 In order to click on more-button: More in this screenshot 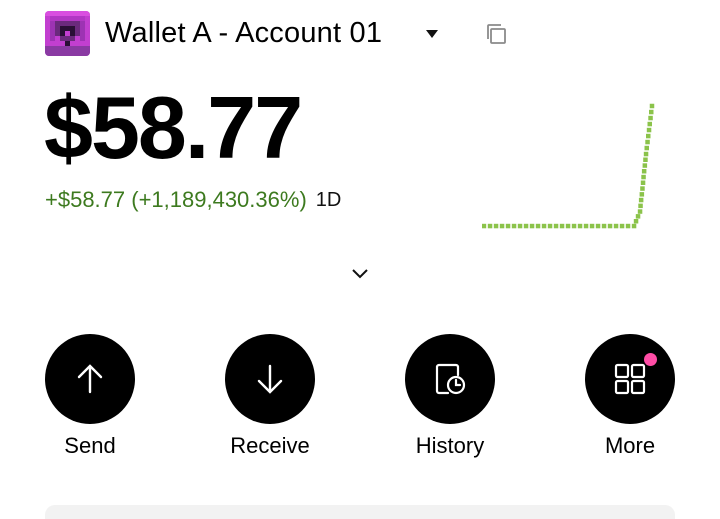, I will do `click(630, 397)`.